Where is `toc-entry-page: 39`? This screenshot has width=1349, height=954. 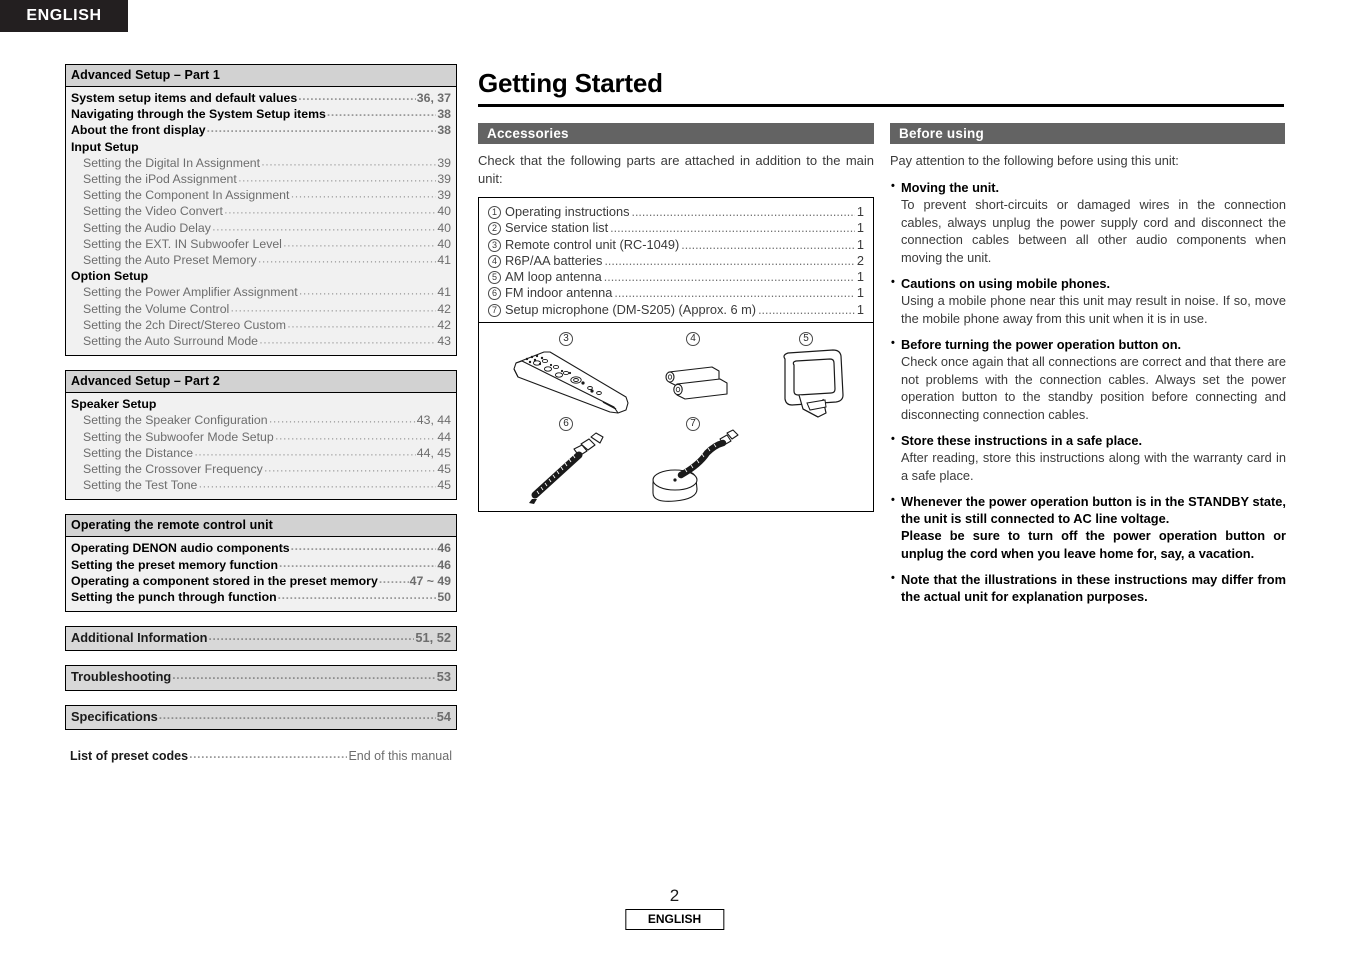
toc-entry-page: 39 is located at coordinates (444, 162).